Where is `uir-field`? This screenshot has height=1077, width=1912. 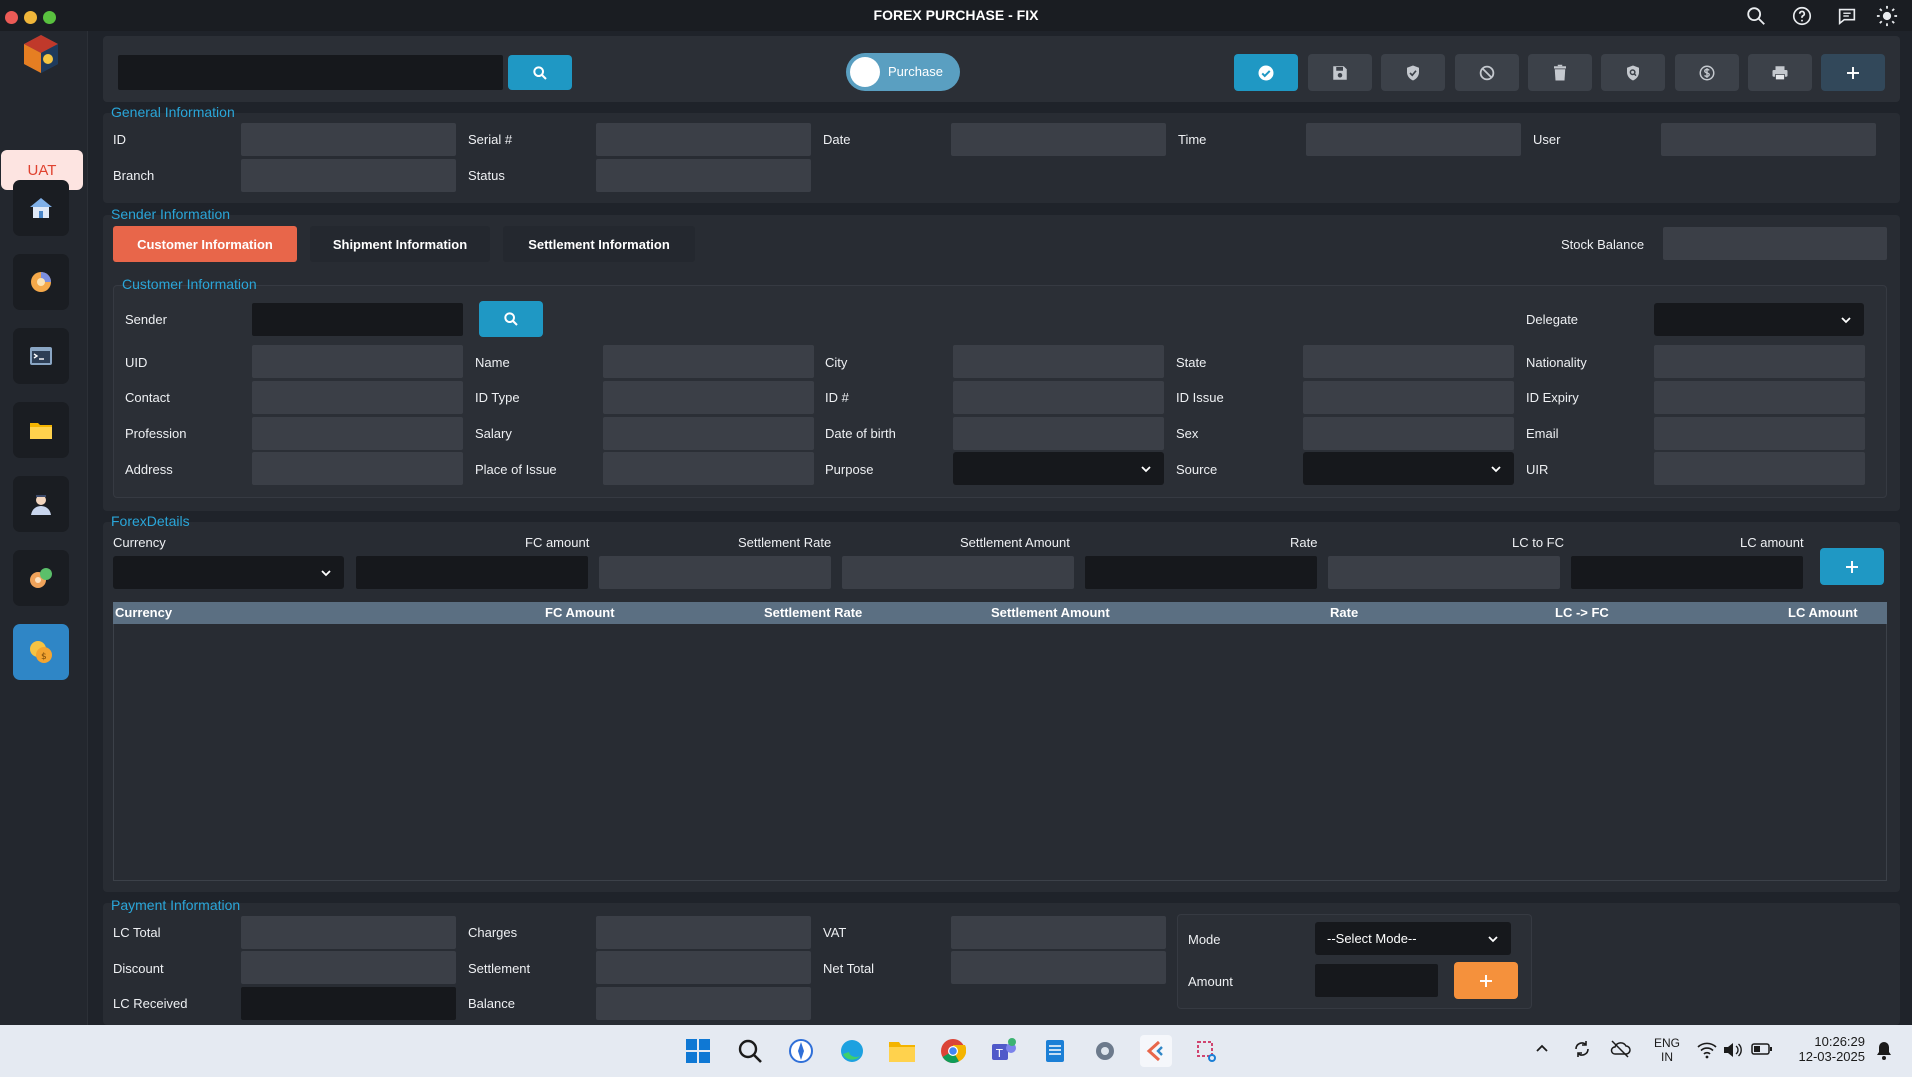
uir-field is located at coordinates (1759, 468).